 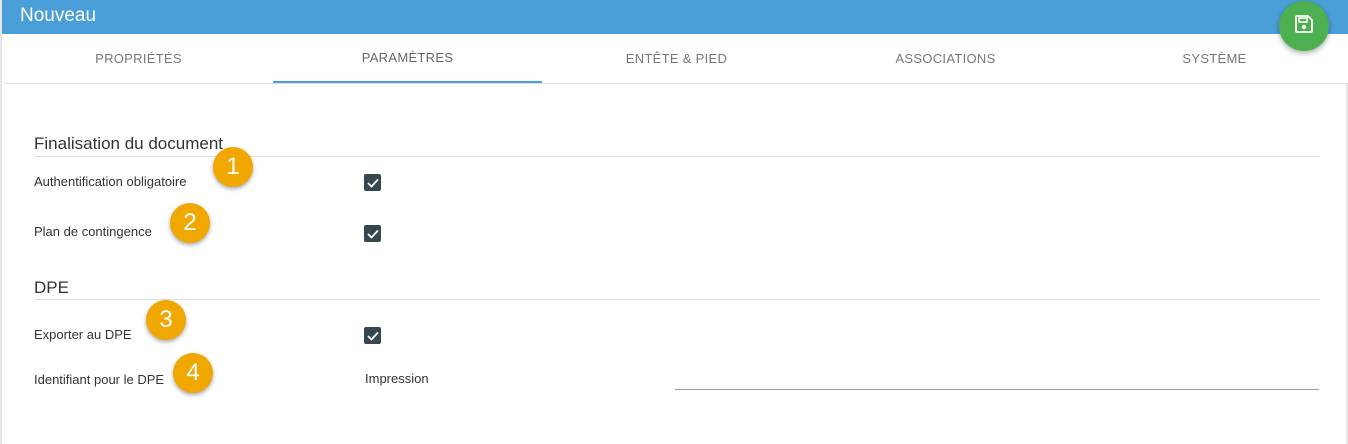 I want to click on callout-badge-2: 2, so click(x=190, y=223).